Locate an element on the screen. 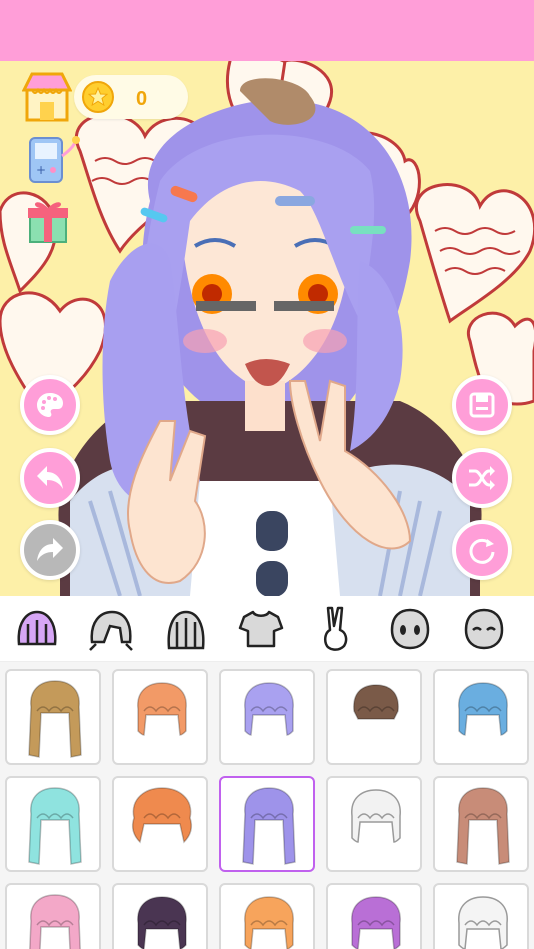  reset-icon is located at coordinates (482, 551).